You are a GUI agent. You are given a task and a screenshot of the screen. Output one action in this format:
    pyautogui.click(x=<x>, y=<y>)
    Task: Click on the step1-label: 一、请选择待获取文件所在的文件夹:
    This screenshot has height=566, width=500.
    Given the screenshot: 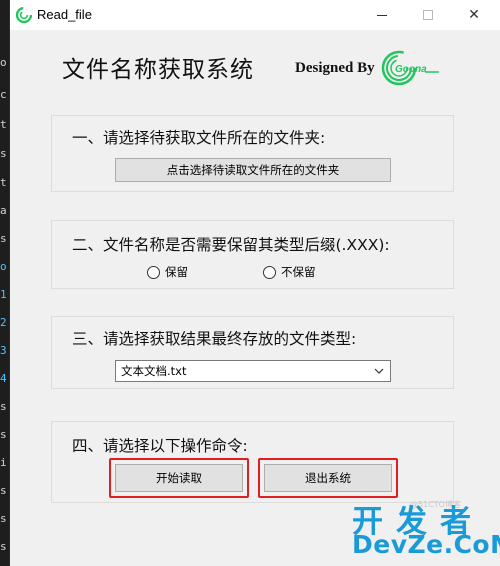 What is the action you would take?
    pyautogui.click(x=199, y=138)
    